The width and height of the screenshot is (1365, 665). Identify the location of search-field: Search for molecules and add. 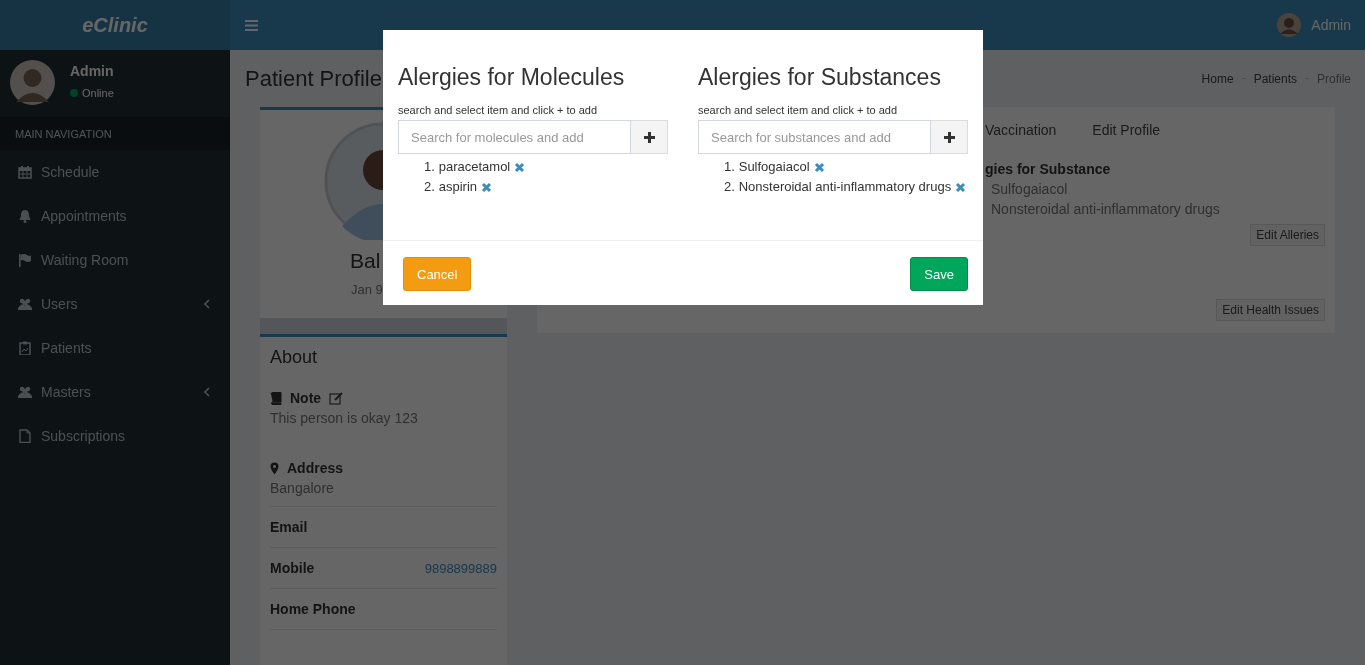
(514, 137).